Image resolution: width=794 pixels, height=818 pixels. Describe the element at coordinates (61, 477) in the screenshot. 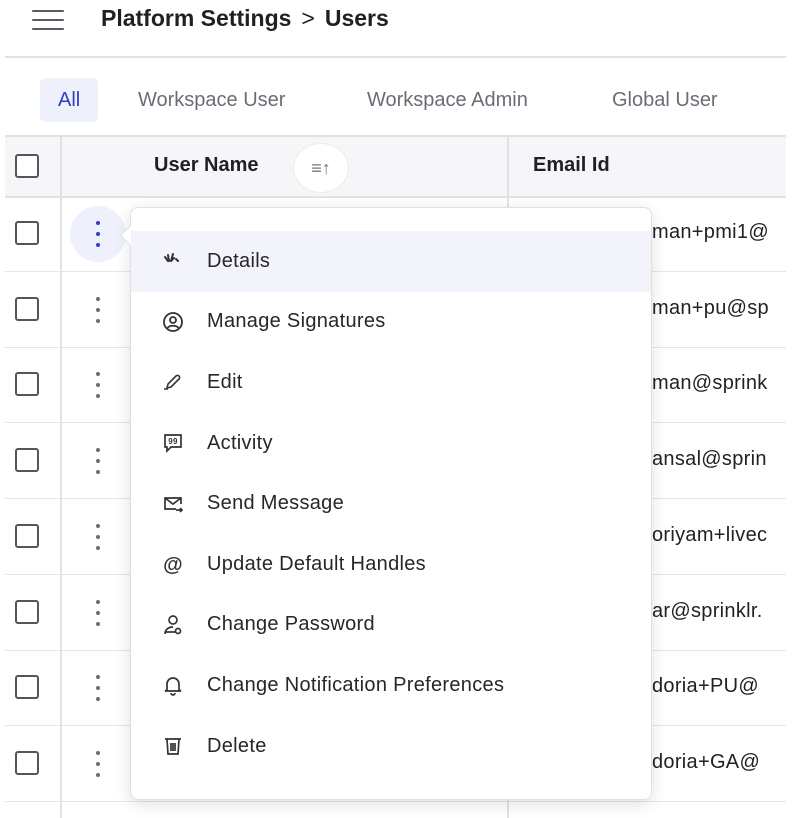

I see `column-divider` at that location.